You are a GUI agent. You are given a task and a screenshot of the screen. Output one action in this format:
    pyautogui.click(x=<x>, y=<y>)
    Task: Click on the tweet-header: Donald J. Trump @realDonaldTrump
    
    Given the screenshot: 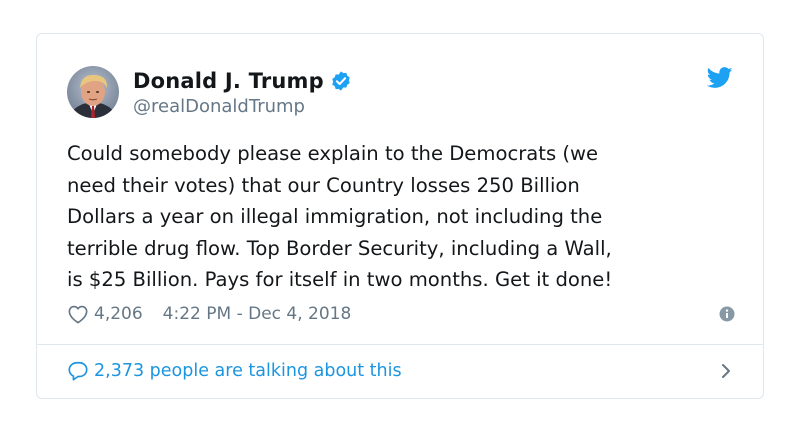 What is the action you would take?
    pyautogui.click(x=209, y=92)
    